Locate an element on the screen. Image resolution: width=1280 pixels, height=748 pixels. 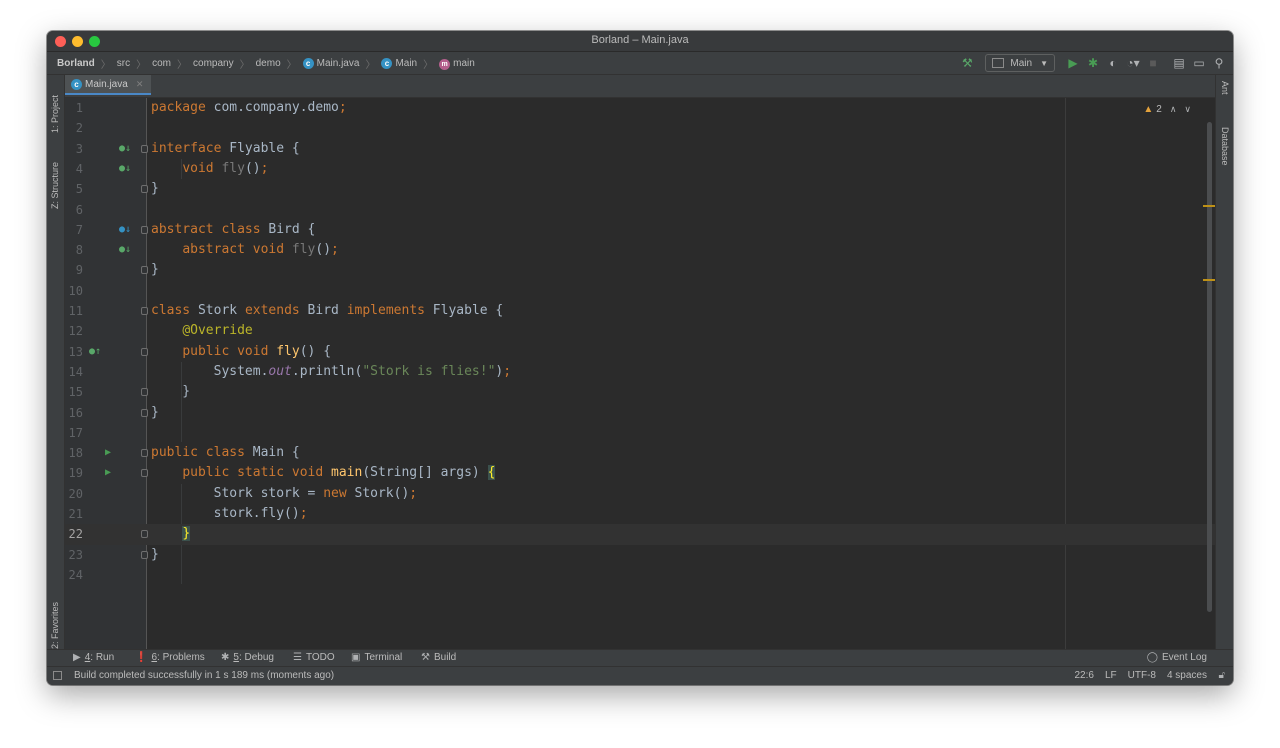
line-number: 17 is located at coordinates (75, 432).